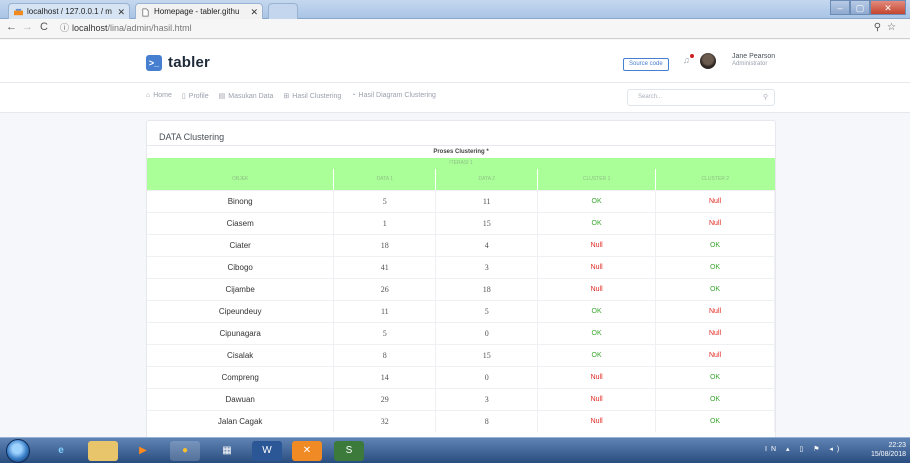  What do you see at coordinates (227, 451) in the screenshot?
I see `calculator-icon: ▦` at bounding box center [227, 451].